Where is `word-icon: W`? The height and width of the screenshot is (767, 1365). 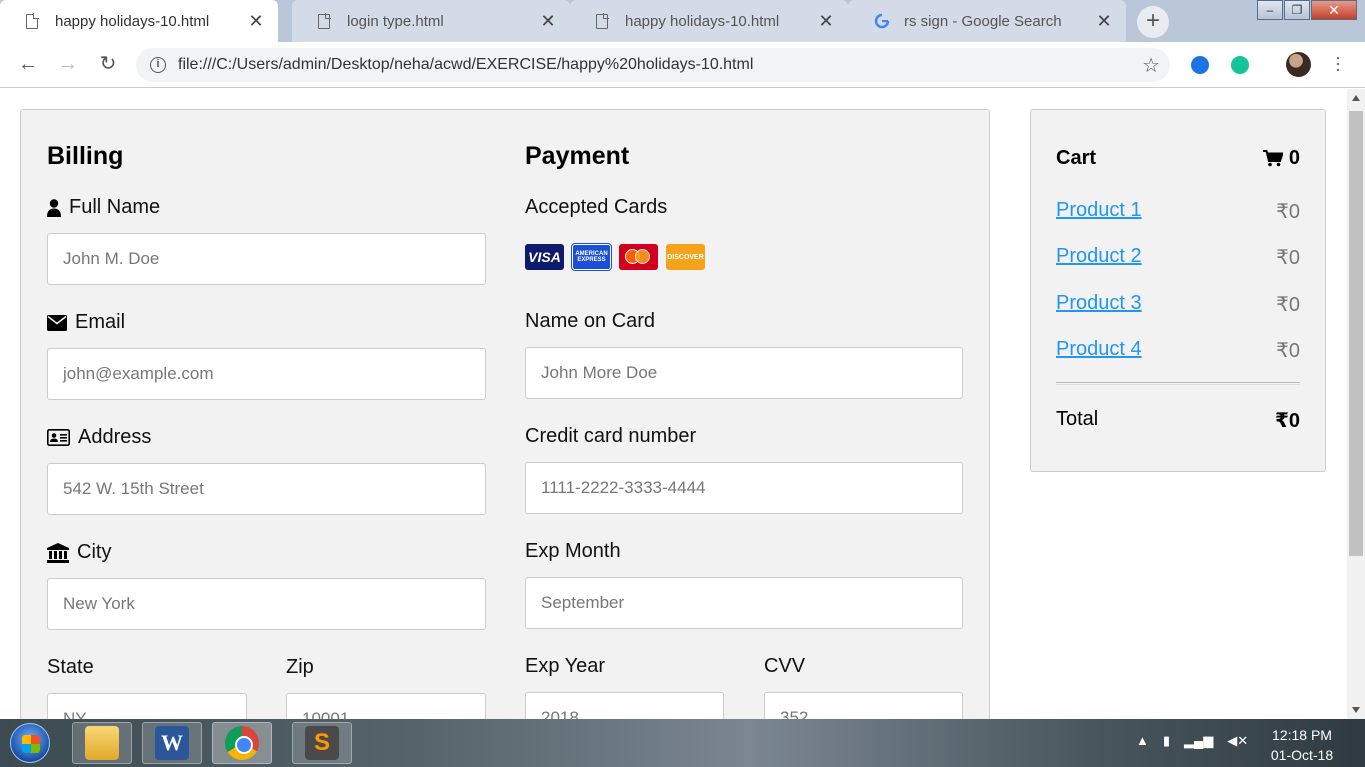
word-icon: W is located at coordinates (172, 743).